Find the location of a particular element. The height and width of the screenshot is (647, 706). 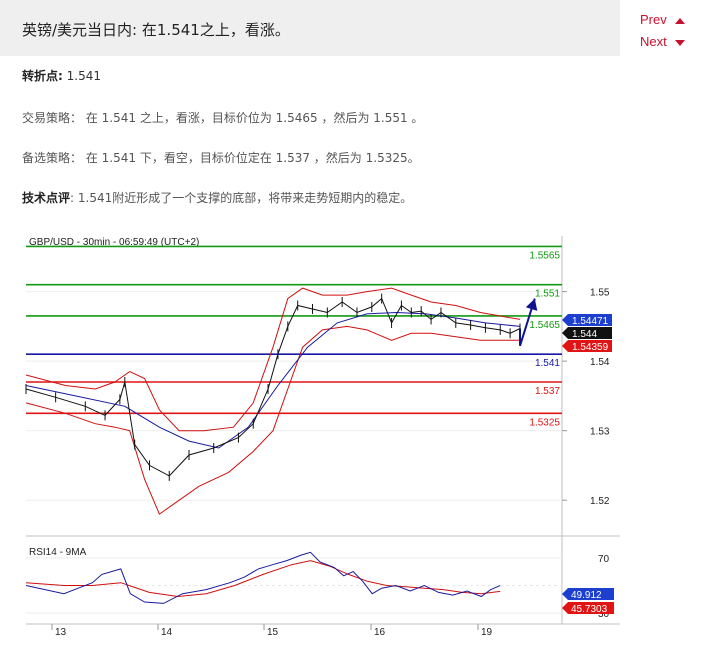

level-label: 1.5325 is located at coordinates (544, 422).